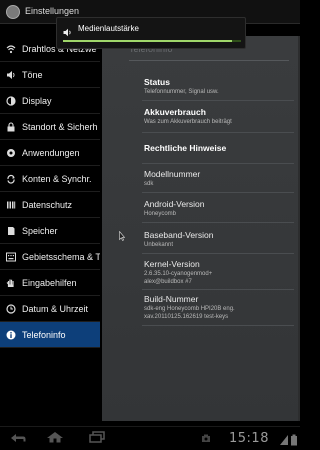 The height and width of the screenshot is (450, 320). I want to click on pref-summary: sdk, so click(149, 184).